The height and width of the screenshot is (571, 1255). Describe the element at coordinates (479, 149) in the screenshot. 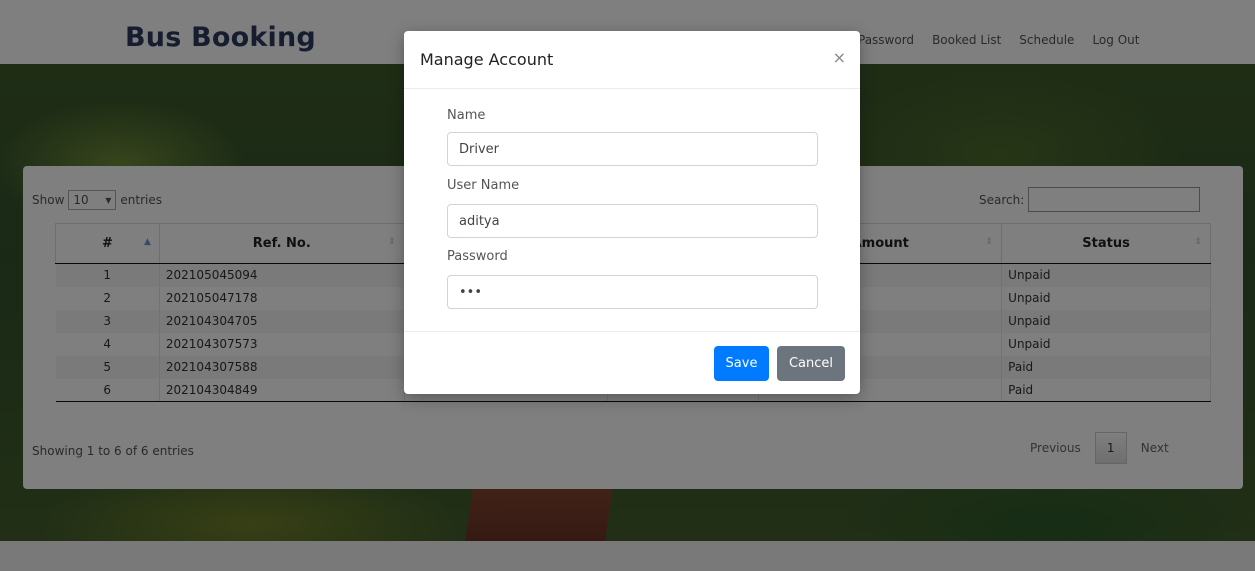

I see `name-field-value: Driver` at that location.